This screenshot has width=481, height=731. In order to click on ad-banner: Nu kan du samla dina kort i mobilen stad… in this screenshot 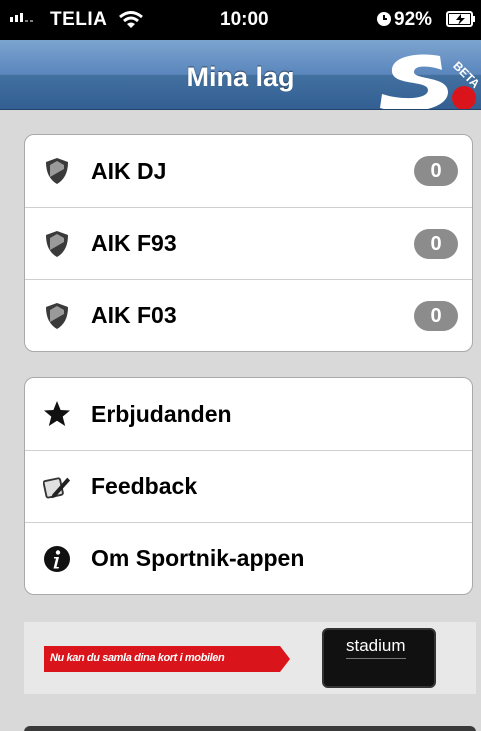, I will do `click(250, 658)`.